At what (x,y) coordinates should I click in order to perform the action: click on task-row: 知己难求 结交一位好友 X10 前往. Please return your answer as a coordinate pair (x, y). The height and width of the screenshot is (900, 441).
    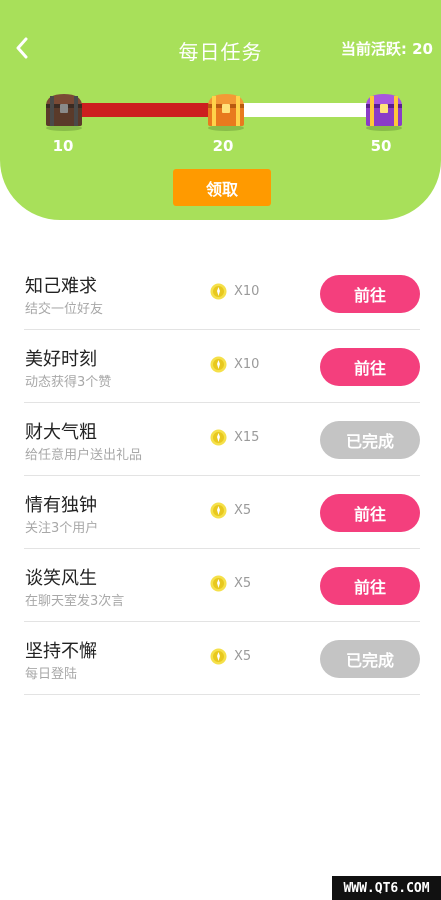
    Looking at the image, I should click on (222, 293).